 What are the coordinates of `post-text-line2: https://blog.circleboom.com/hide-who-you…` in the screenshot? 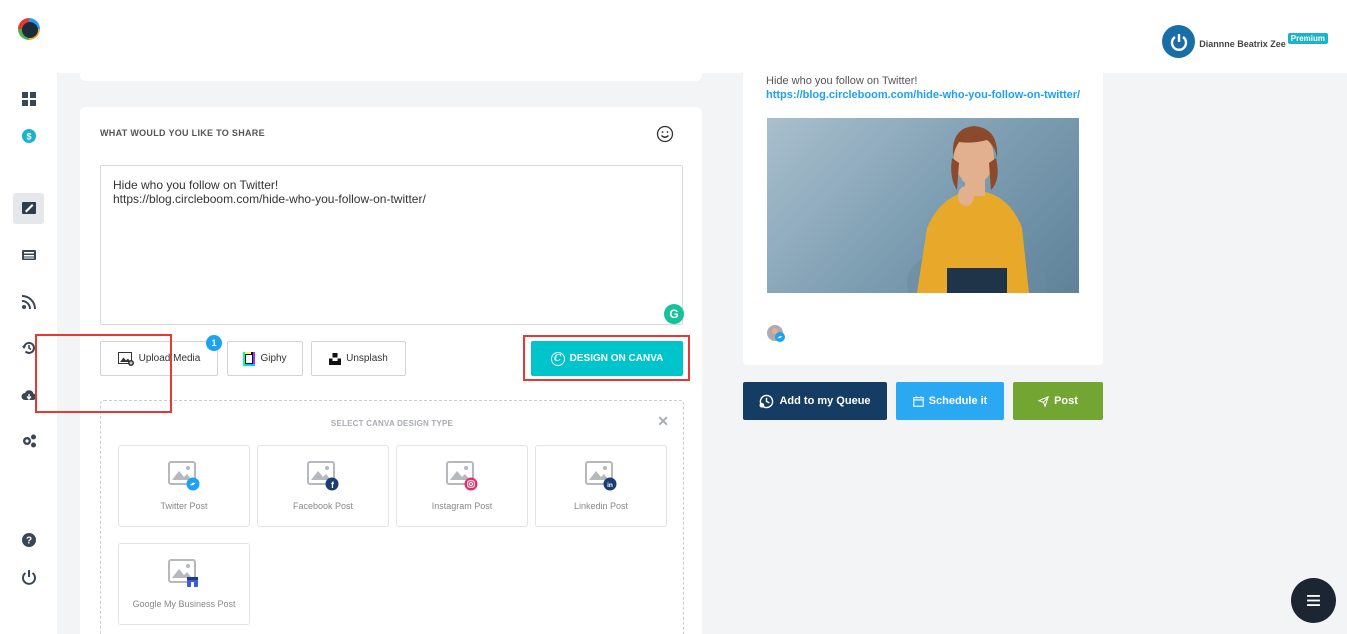 It's located at (269, 199).